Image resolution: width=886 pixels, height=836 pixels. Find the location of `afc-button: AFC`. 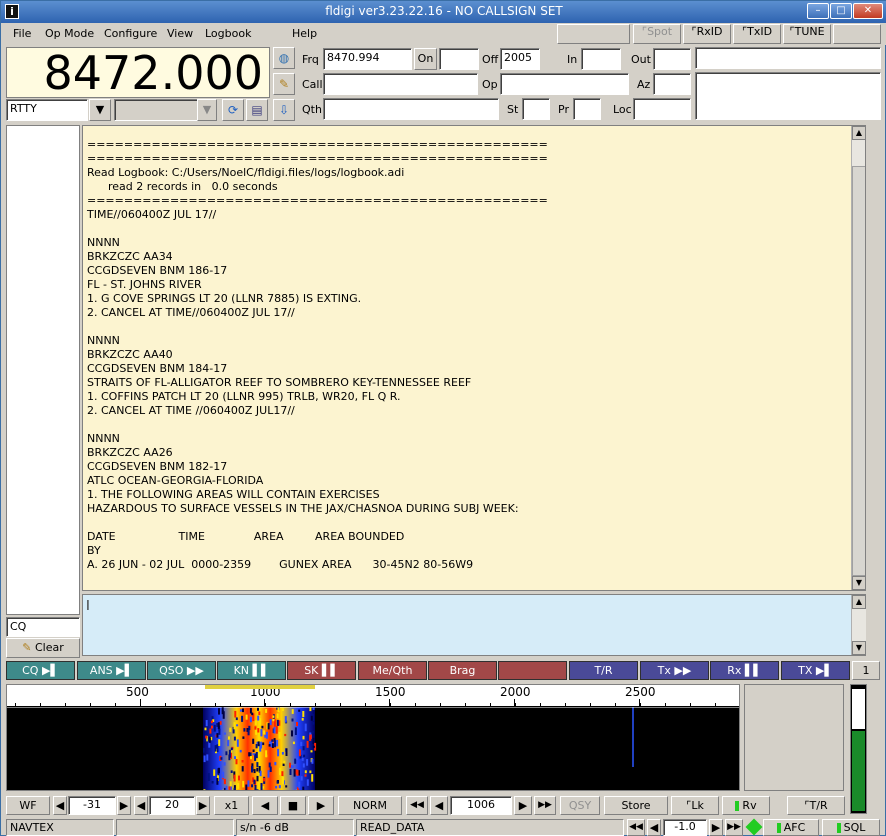

afc-button: AFC is located at coordinates (791, 827).